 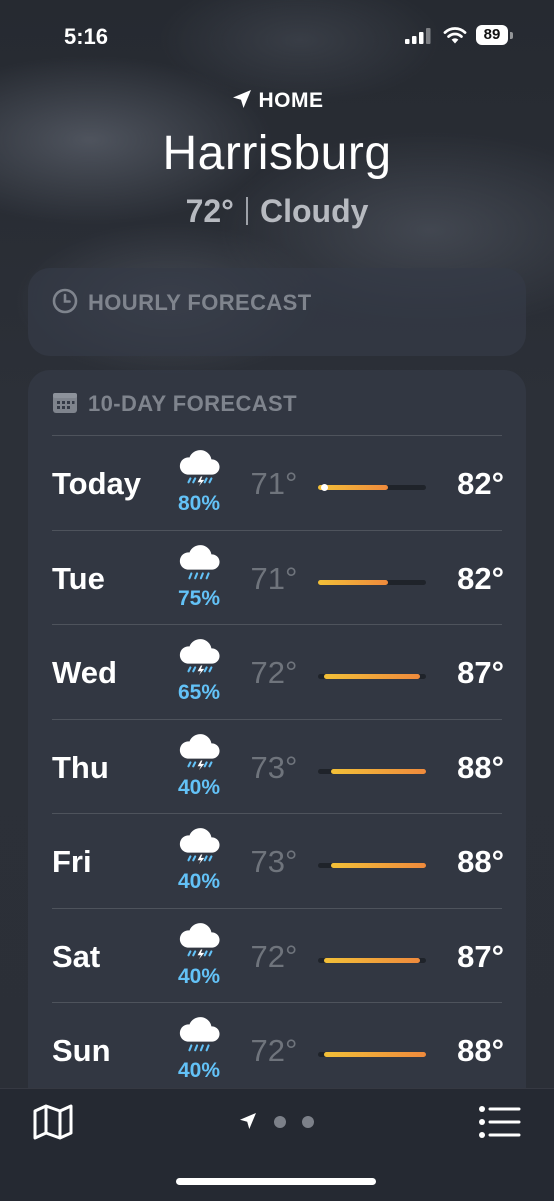 I want to click on current-conditions: 72° Cloudy, so click(x=277, y=211).